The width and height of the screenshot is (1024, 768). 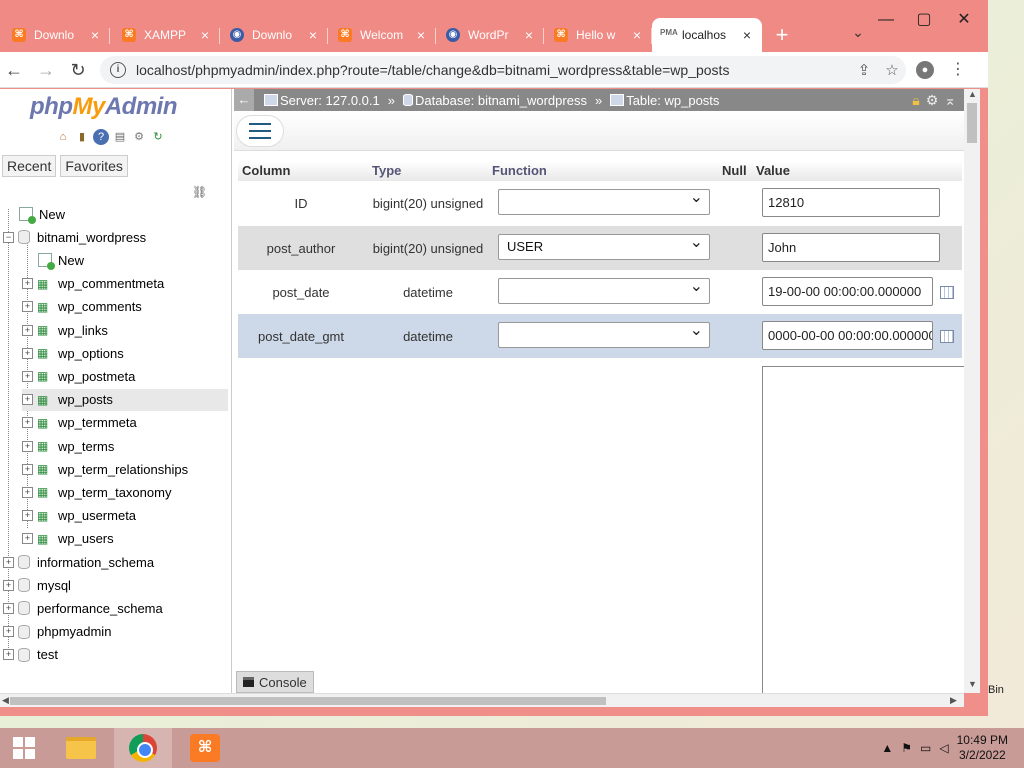 What do you see at coordinates (244, 100) in the screenshot?
I see `collapse-arrow-icon: ←` at bounding box center [244, 100].